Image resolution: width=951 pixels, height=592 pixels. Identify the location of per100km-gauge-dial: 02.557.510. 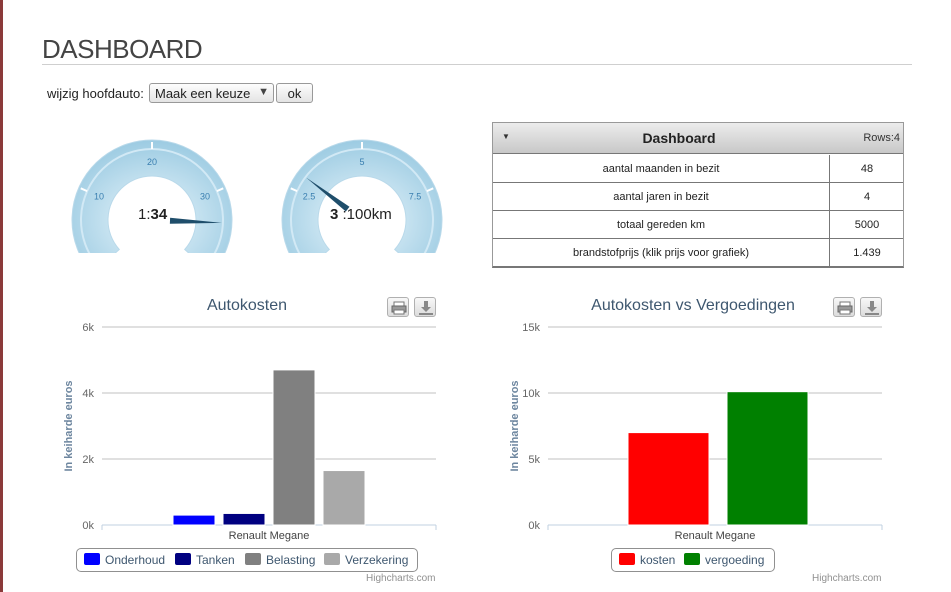
(362, 196).